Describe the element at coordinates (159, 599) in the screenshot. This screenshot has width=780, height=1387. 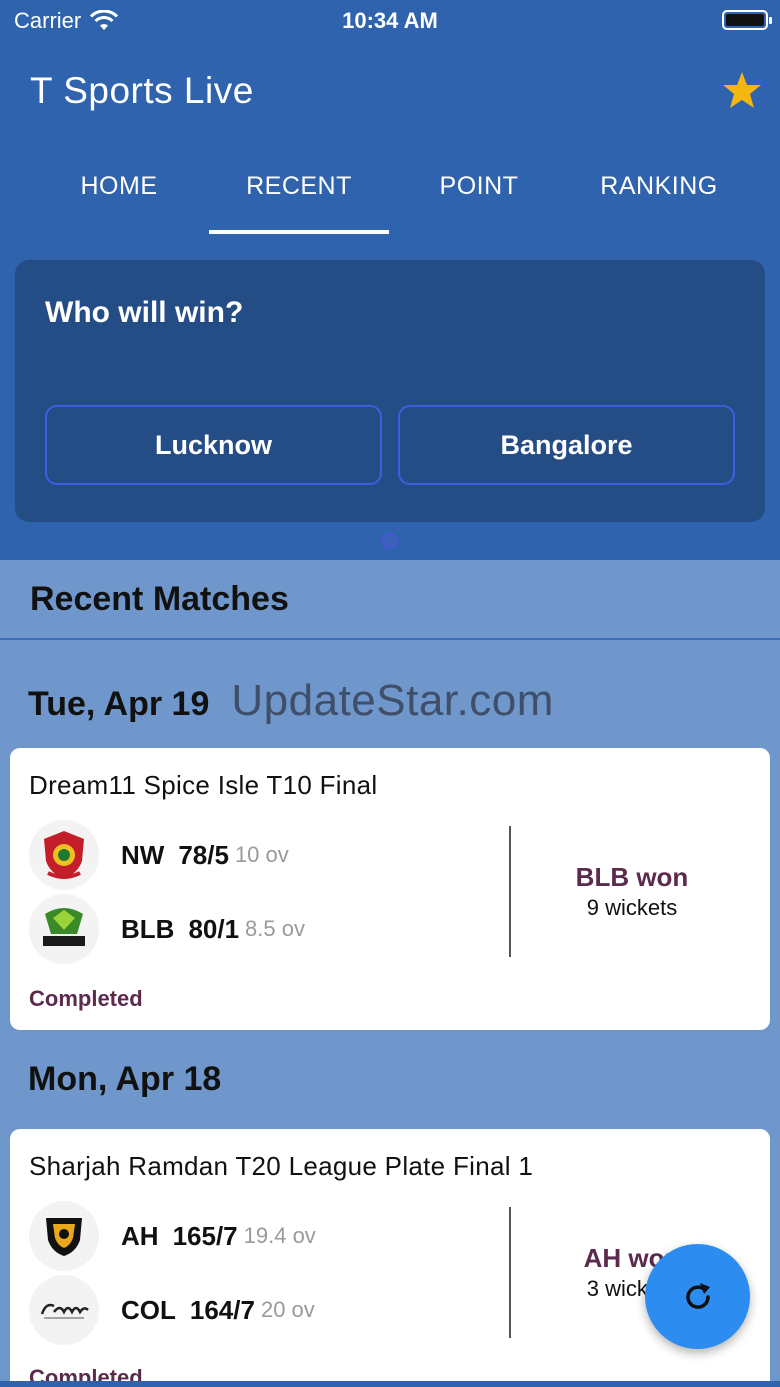
I see `section-title: Recent Matches` at that location.